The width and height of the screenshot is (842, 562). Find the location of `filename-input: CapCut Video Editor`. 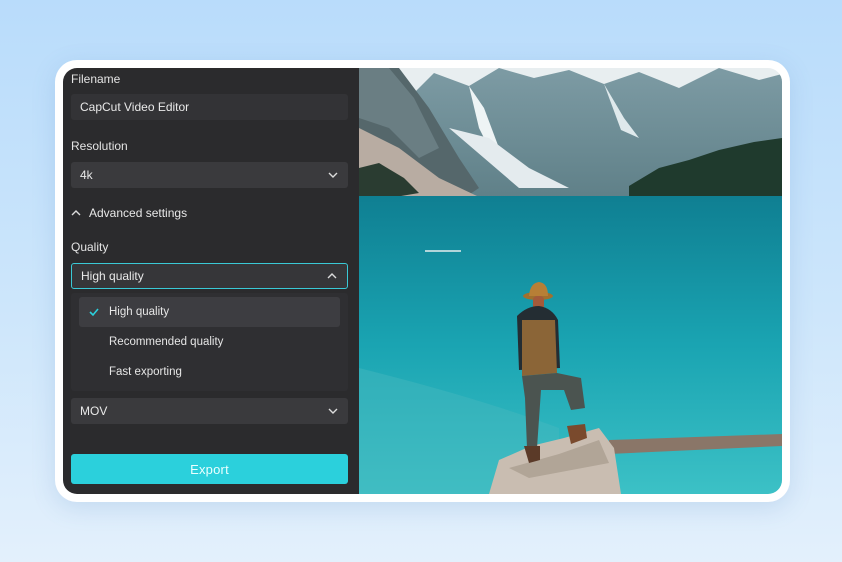

filename-input: CapCut Video Editor is located at coordinates (209, 107).